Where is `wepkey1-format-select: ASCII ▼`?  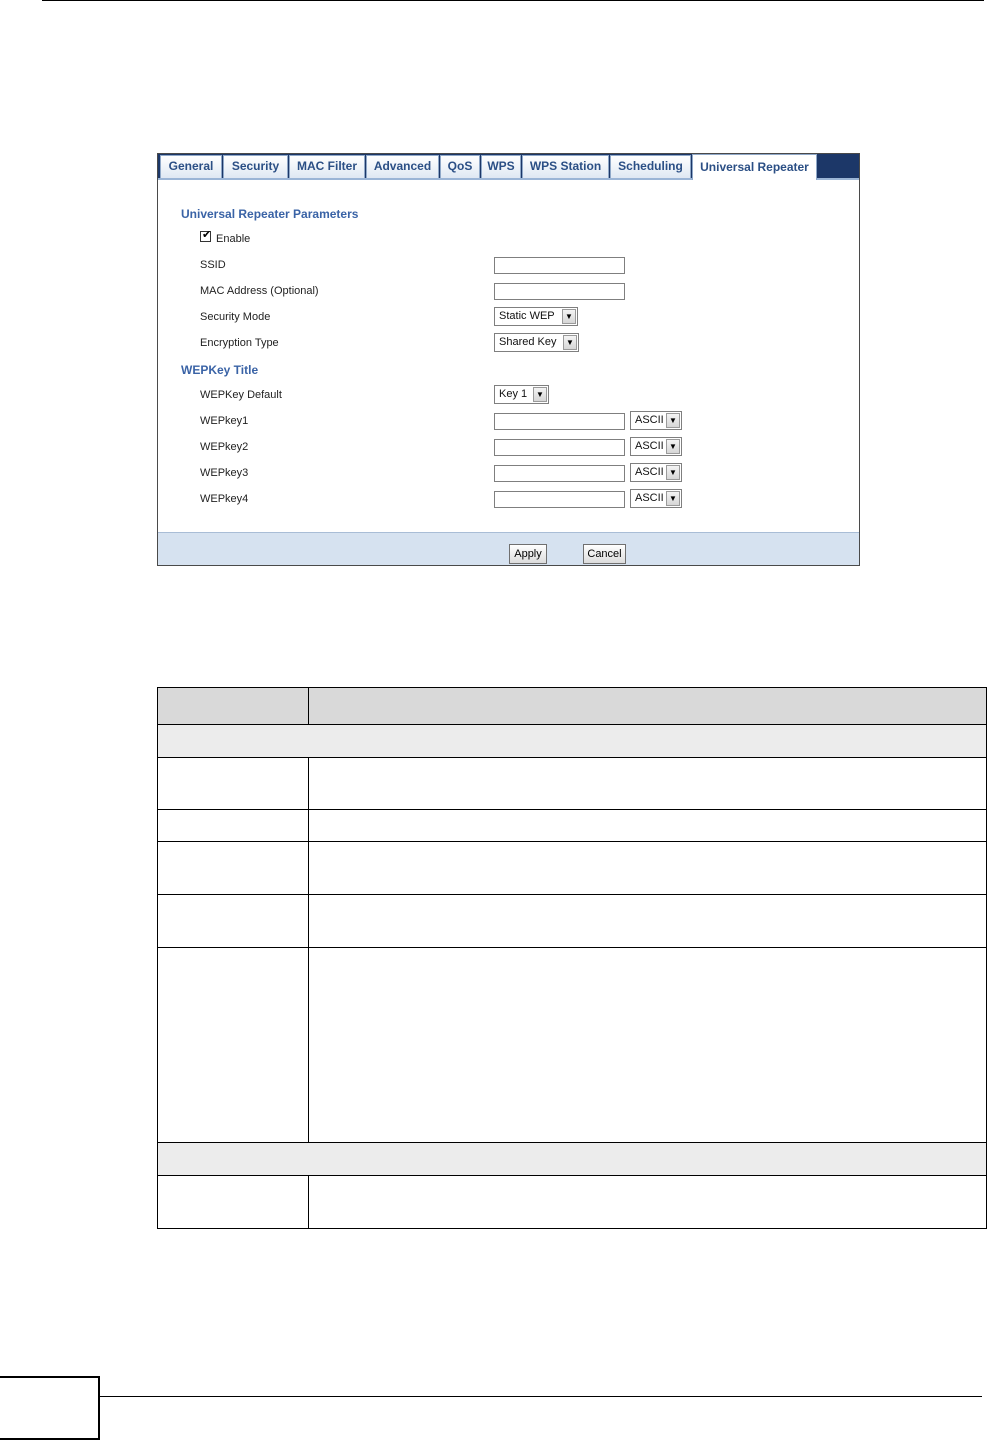
wepkey1-format-select: ASCII ▼ is located at coordinates (656, 420).